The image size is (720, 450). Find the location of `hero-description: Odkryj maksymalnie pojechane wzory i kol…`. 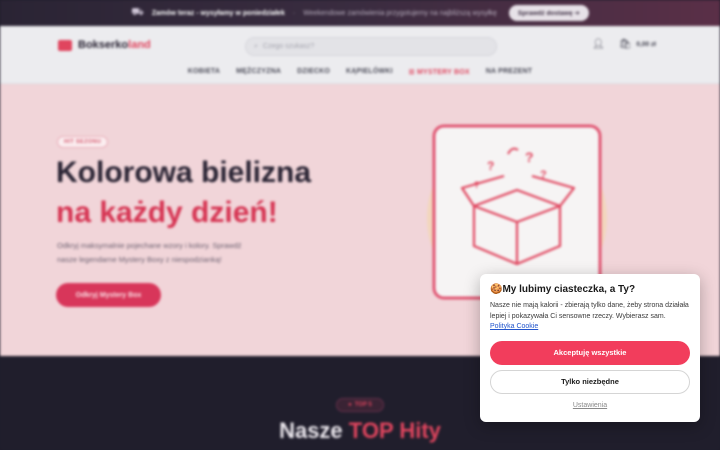

hero-description: Odkryj maksymalnie pojechane wzory i kol… is located at coordinates (192, 253).